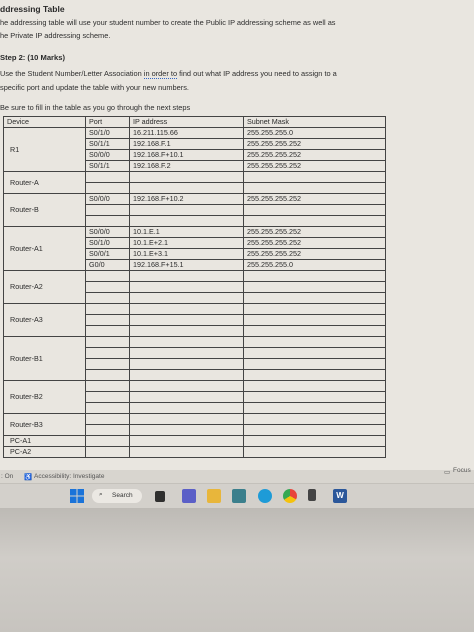 The height and width of the screenshot is (632, 474). I want to click on device-cell: Router-A1, so click(44, 248).